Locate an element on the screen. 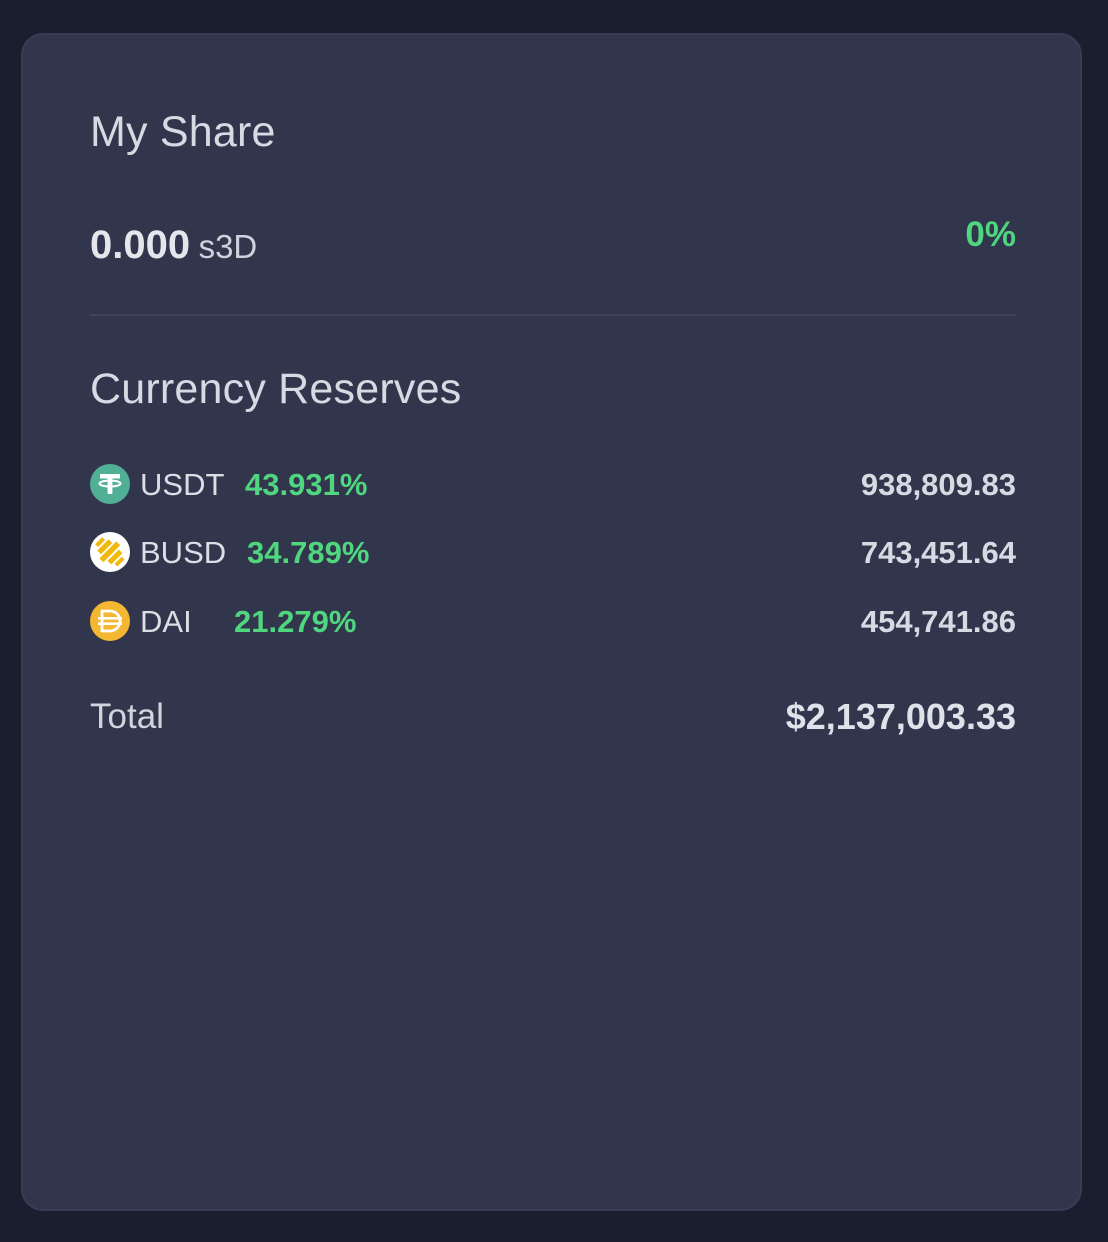 This screenshot has height=1242, width=1108. my-share-unit: s3D is located at coordinates (228, 246).